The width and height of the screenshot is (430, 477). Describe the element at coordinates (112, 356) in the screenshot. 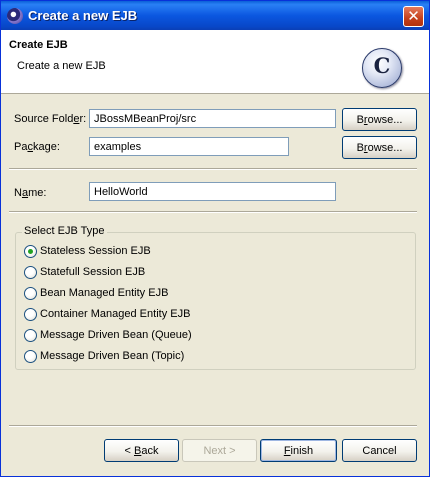

I see `ejb-type-option-label: Message Driven Bean (Topic)` at that location.